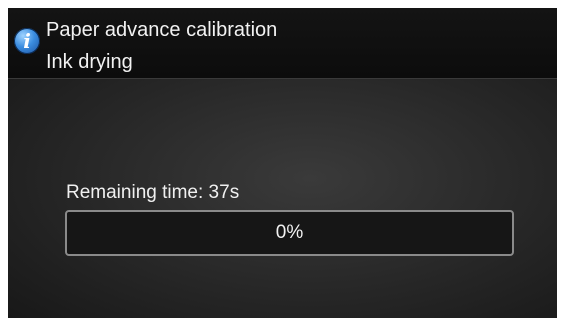  Describe the element at coordinates (153, 192) in the screenshot. I see `remaining-time-label: Remaining time: 37s` at that location.